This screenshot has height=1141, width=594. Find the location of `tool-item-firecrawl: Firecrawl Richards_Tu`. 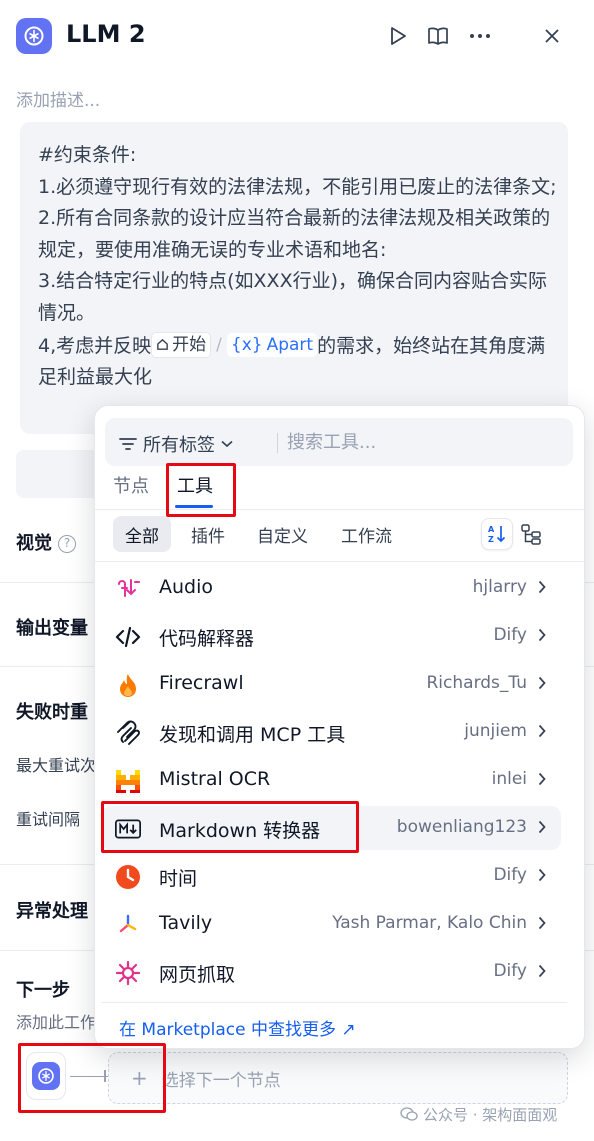

tool-item-firecrawl: Firecrawl Richards_Tu is located at coordinates (331, 684).